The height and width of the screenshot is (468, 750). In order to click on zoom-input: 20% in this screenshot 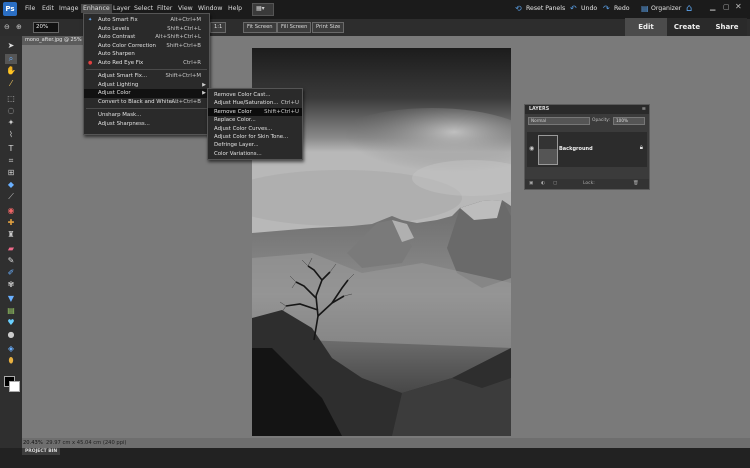, I will do `click(46, 27)`.